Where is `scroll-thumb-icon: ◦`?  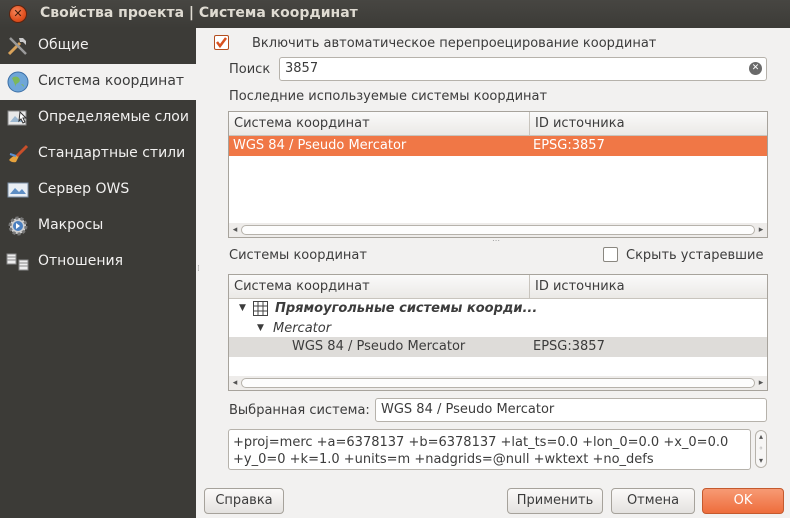 scroll-thumb-icon: ◦ is located at coordinates (761, 449).